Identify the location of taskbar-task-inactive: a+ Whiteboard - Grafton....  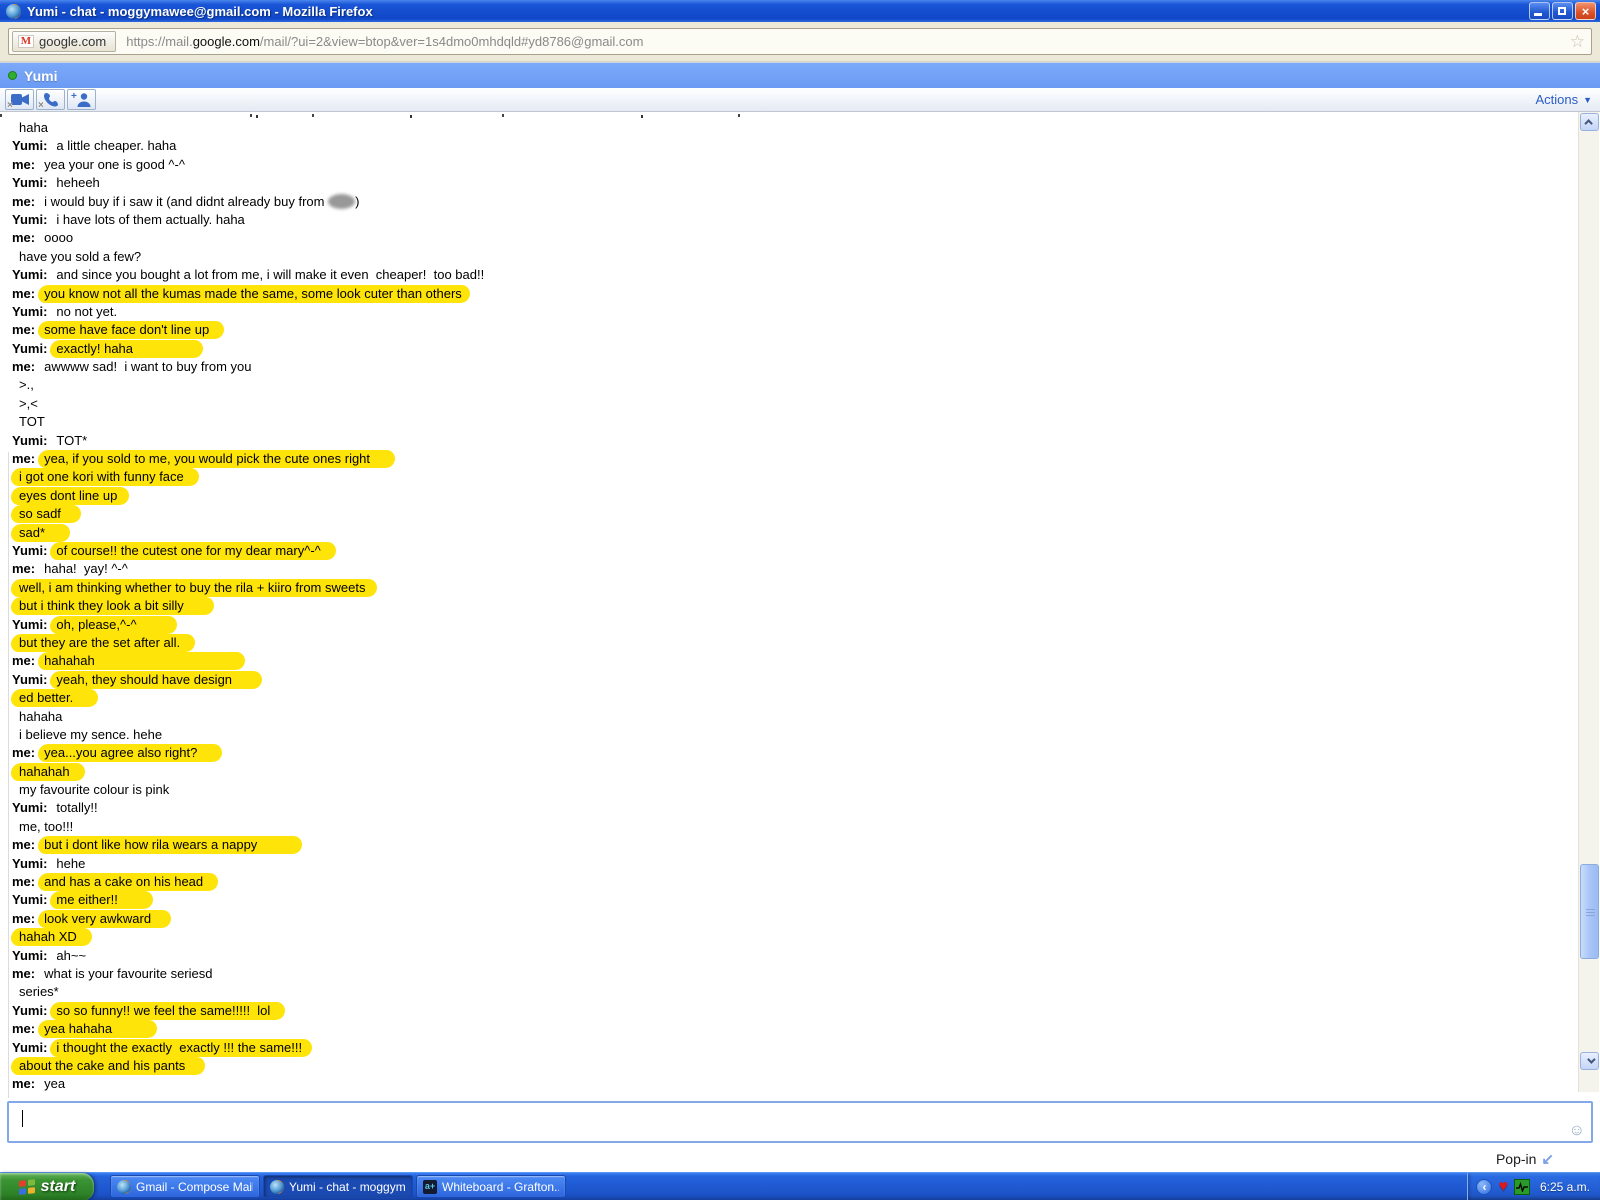
(491, 1186).